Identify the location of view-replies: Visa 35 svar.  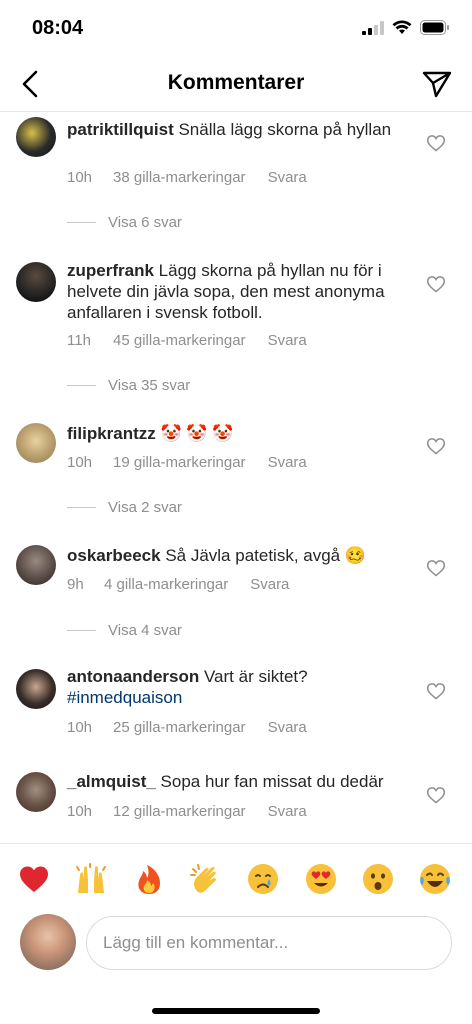
(128, 385).